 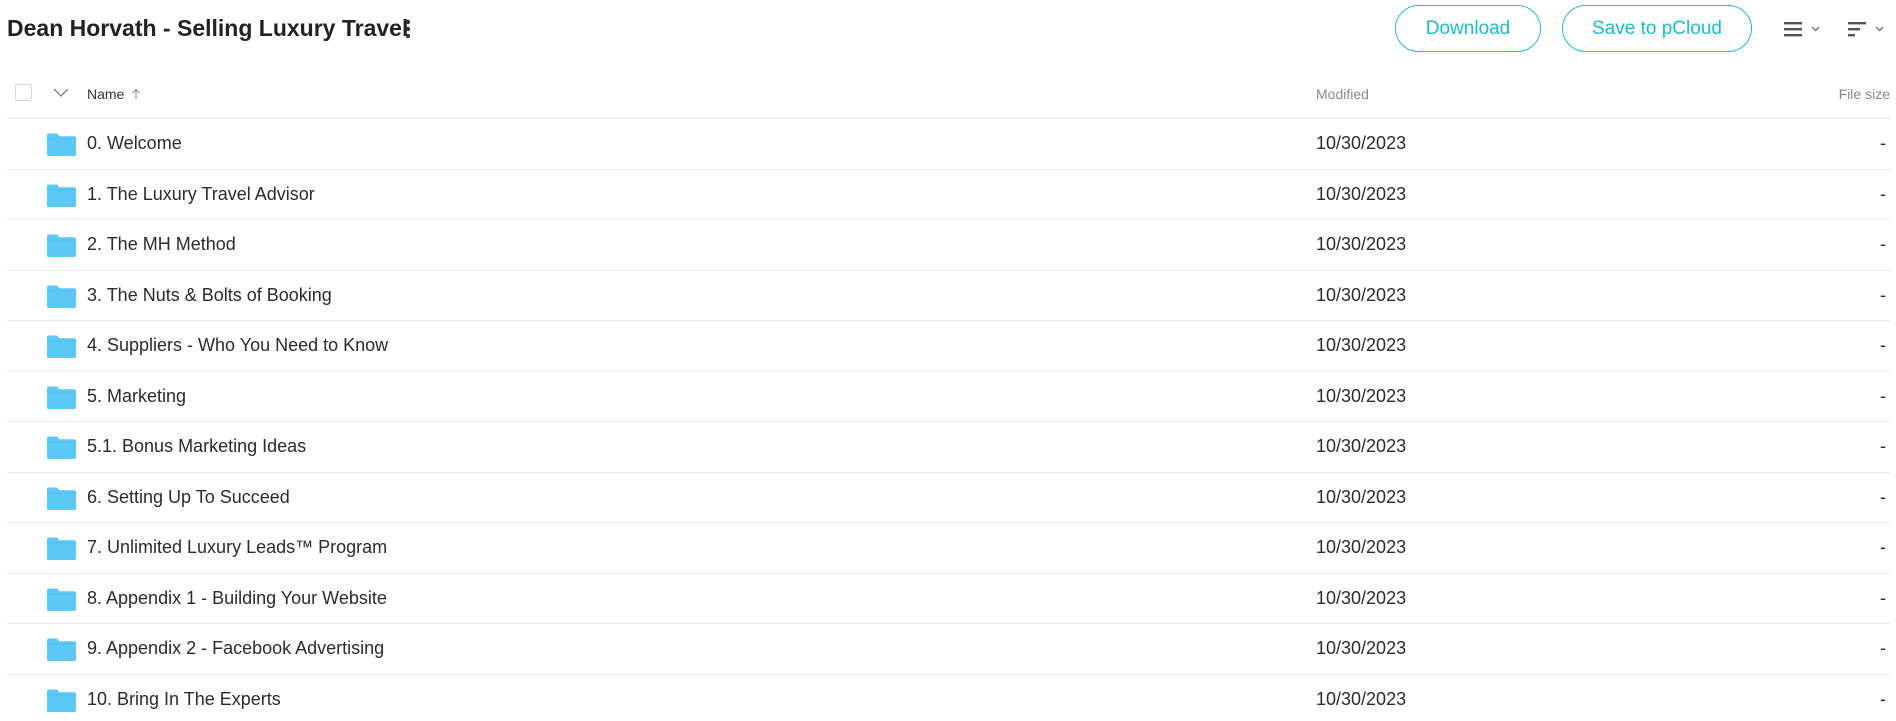 I want to click on sort-ascending-icon, so click(x=136, y=93).